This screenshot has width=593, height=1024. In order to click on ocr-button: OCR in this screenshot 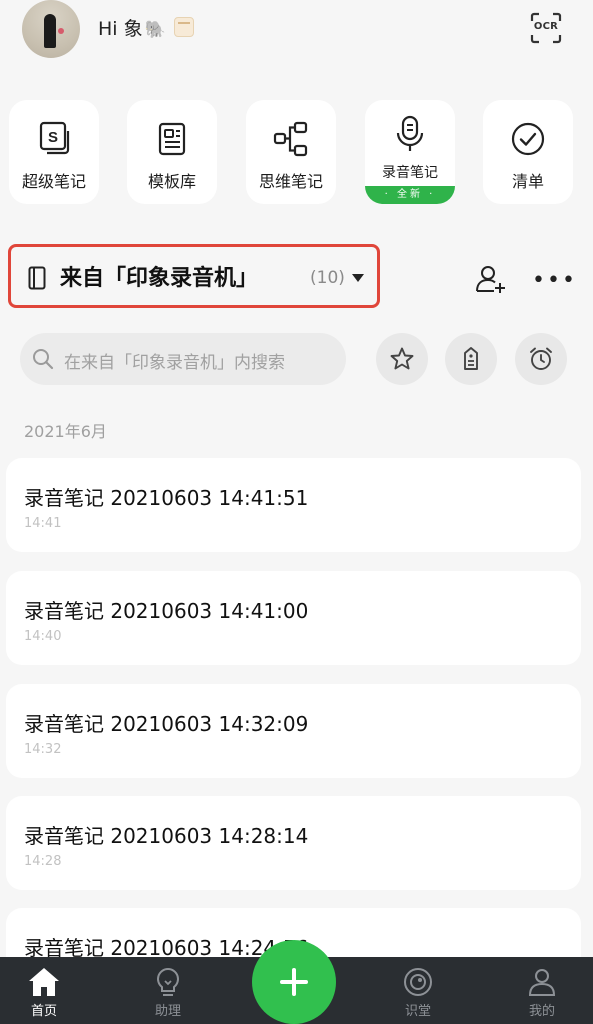, I will do `click(546, 28)`.